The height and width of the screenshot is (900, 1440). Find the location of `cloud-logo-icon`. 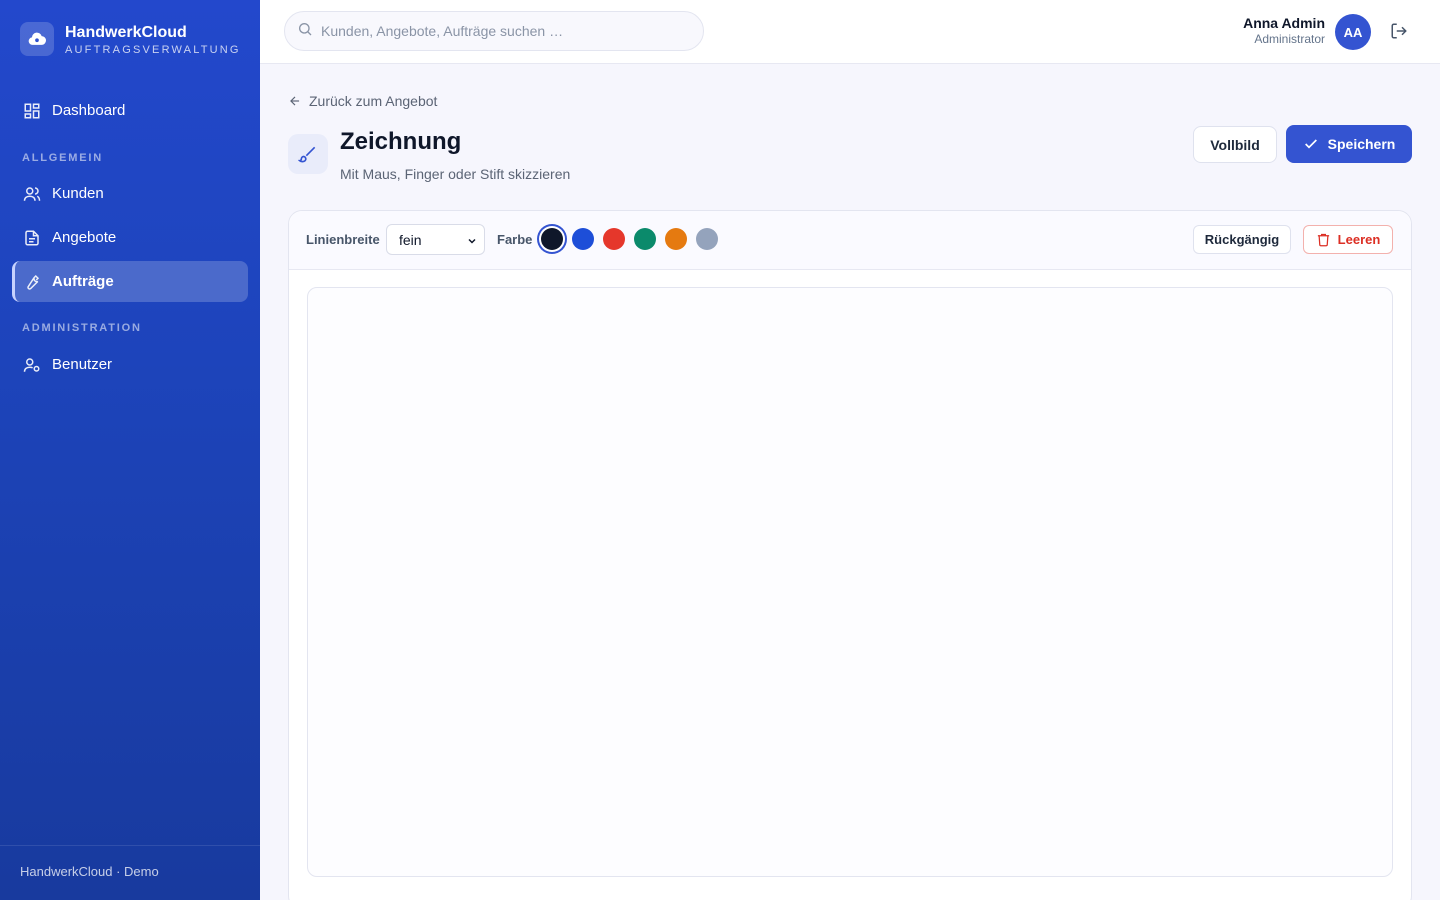

cloud-logo-icon is located at coordinates (37, 39).